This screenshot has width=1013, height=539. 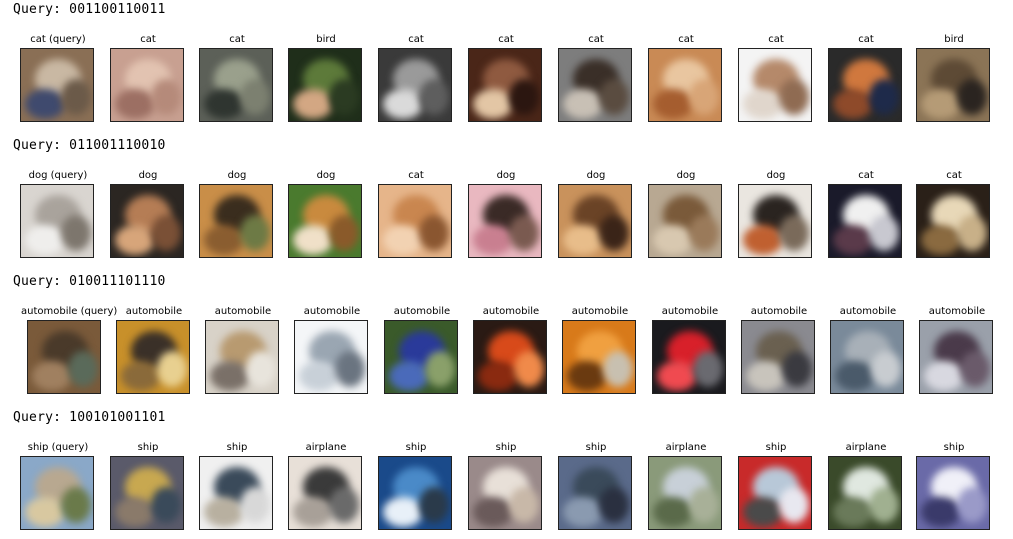 What do you see at coordinates (89, 145) in the screenshot?
I see `query-heading: Query: 011001110010` at bounding box center [89, 145].